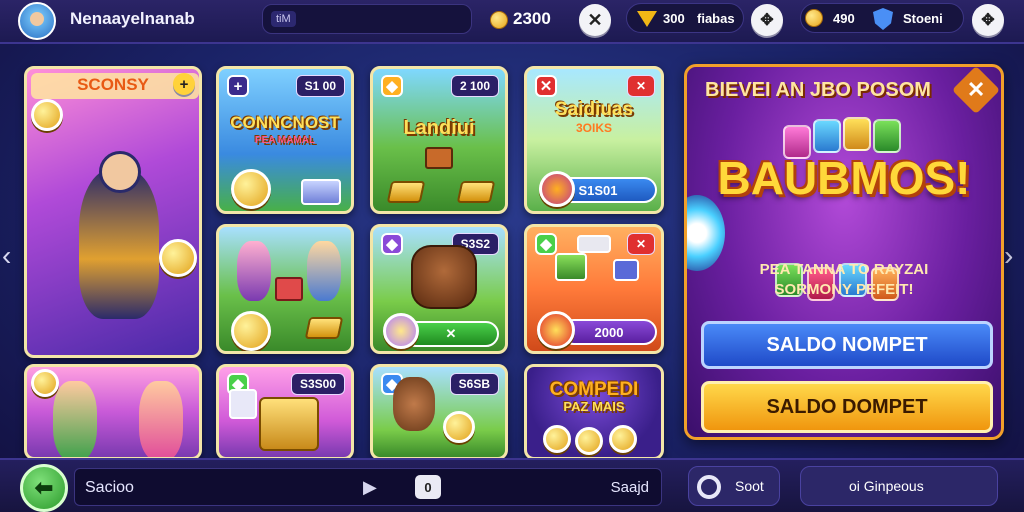 The height and width of the screenshot is (512, 1024). Describe the element at coordinates (132, 18) in the screenshot. I see `player-name: Nenaayelnanab` at that location.